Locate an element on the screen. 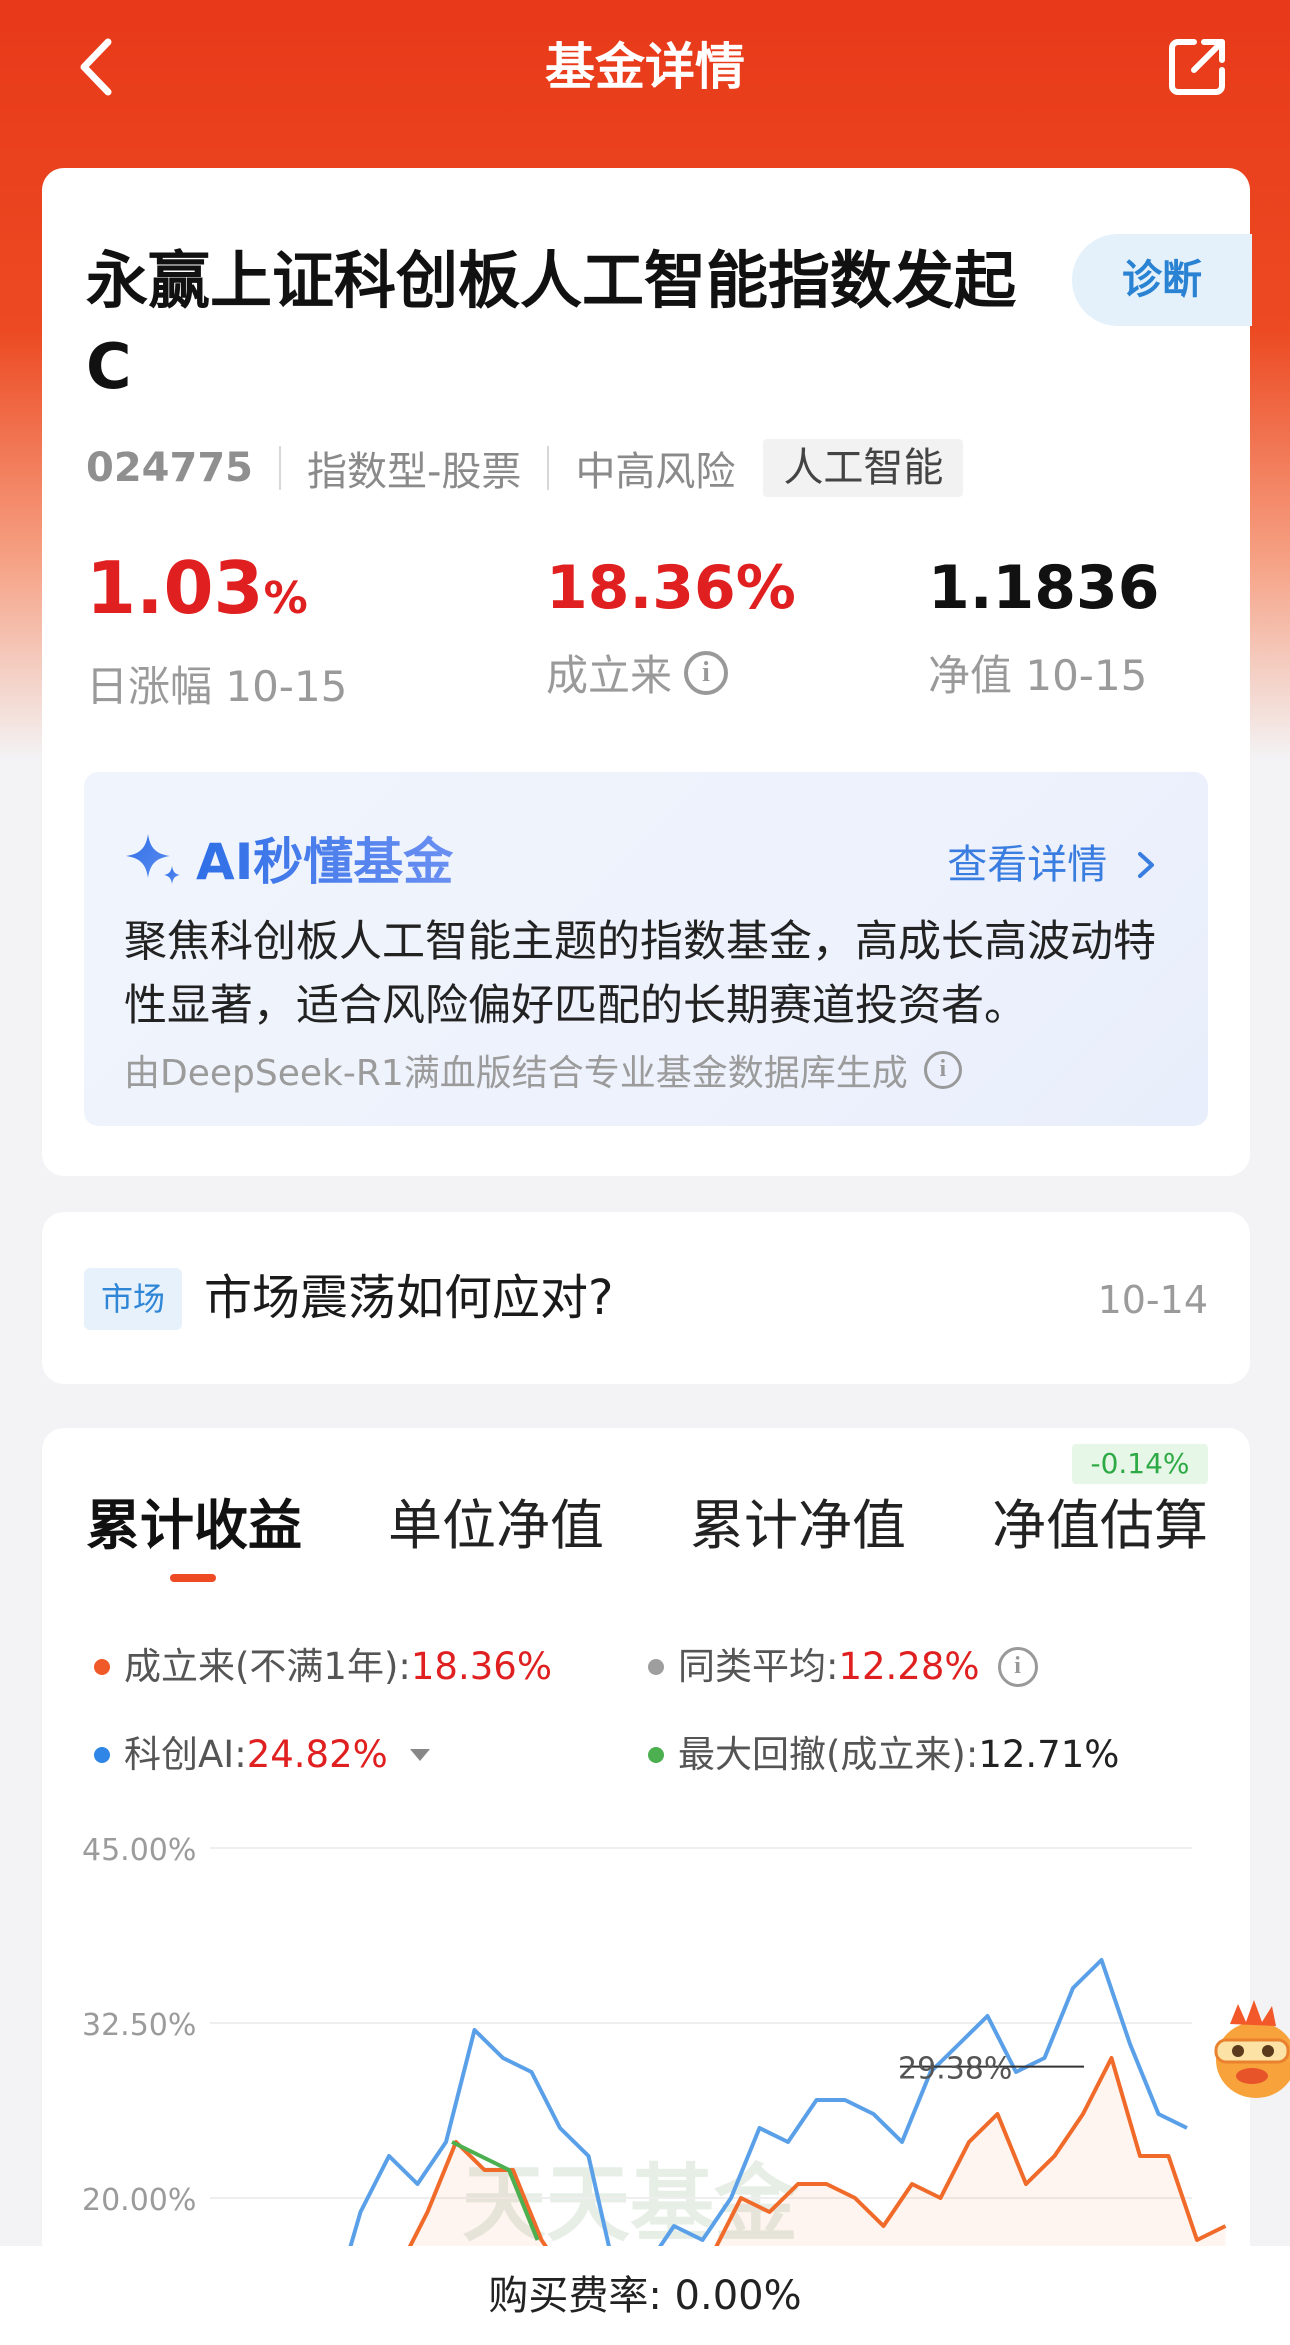 This screenshot has height=2345, width=1290. daily-change-stat: 1.03% 日涨幅 10-15 is located at coordinates (216, 627).